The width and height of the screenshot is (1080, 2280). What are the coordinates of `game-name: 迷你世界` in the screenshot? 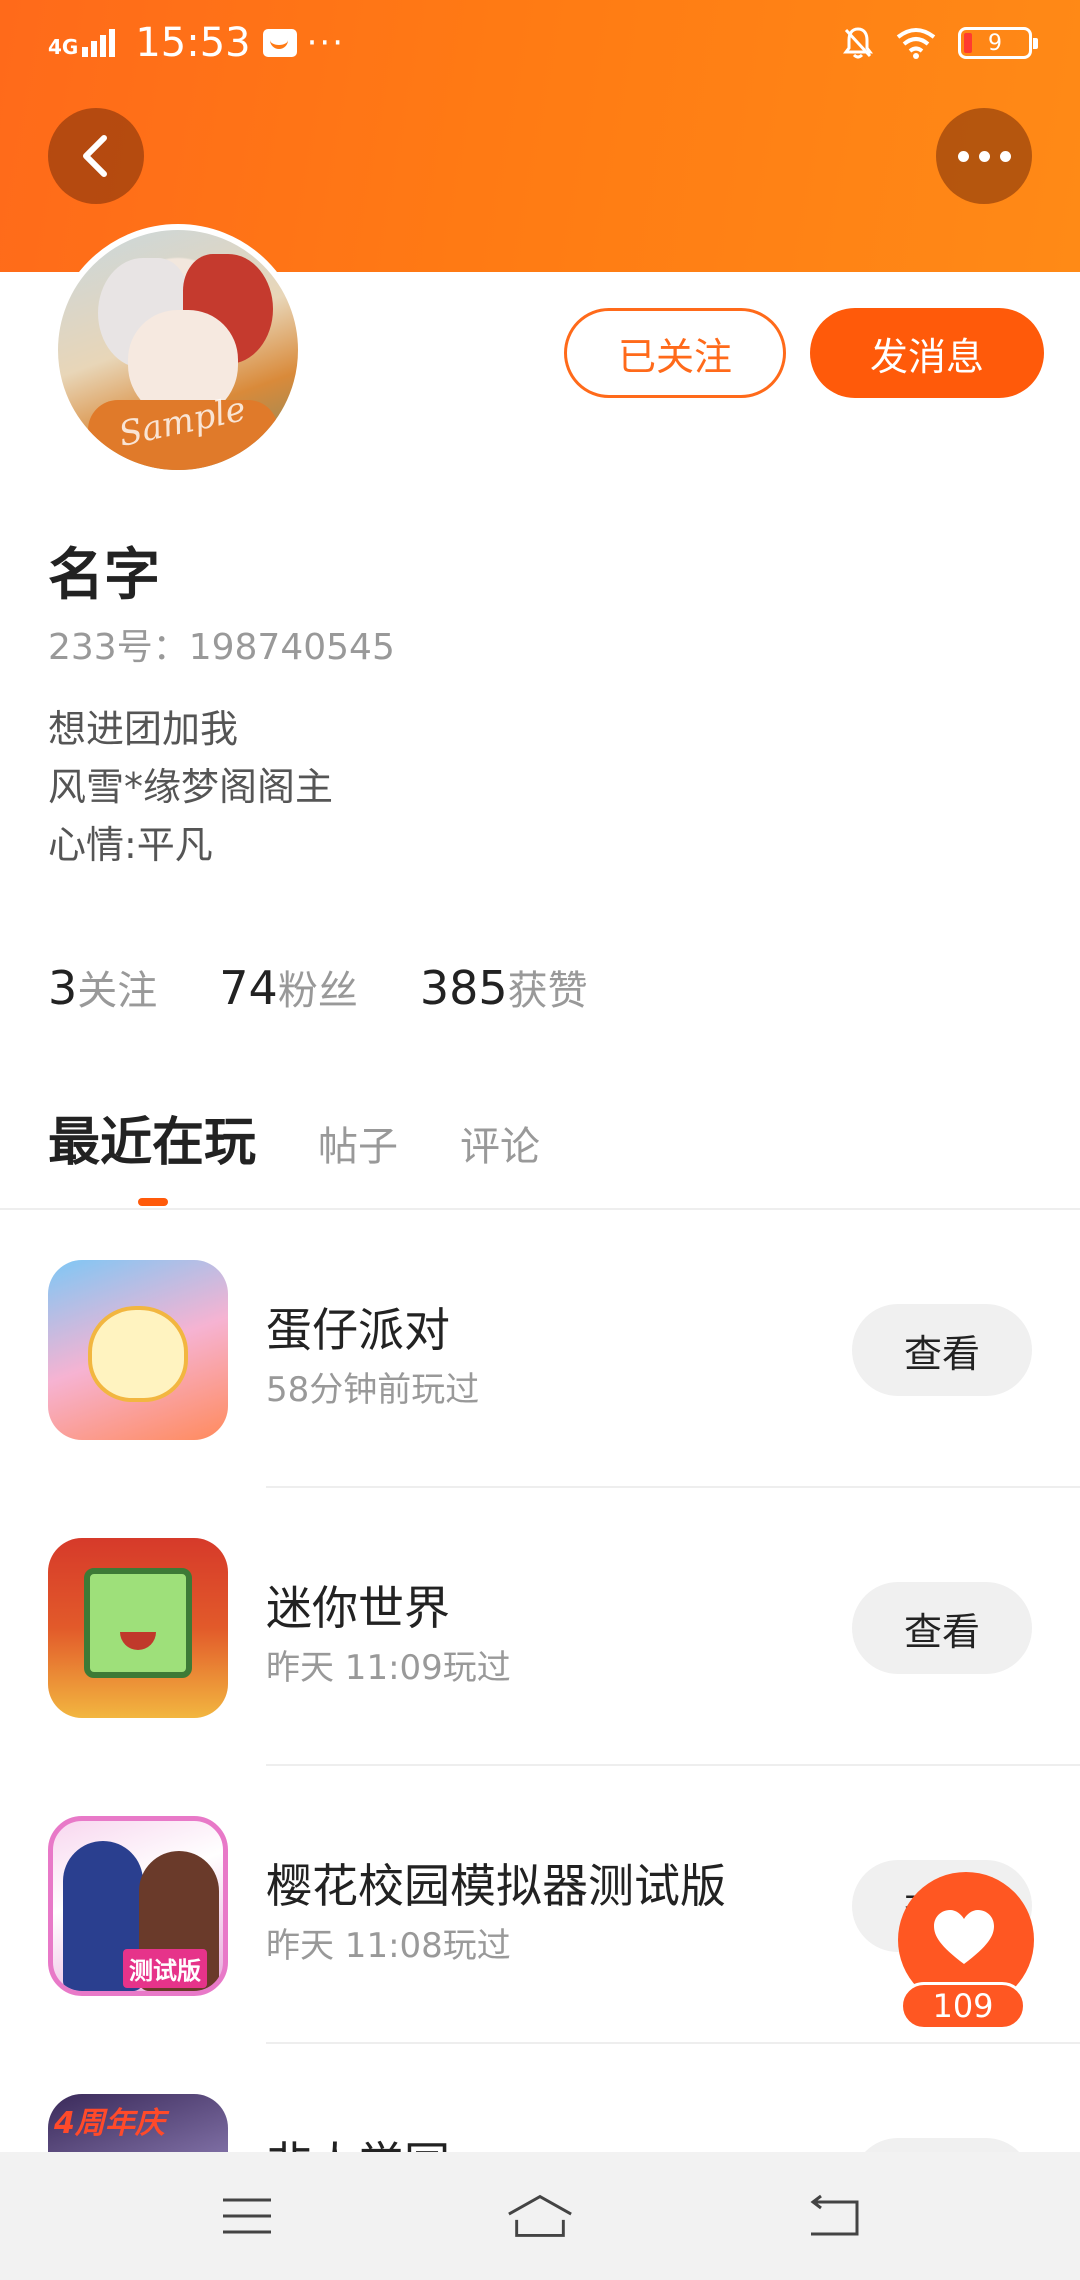 It's located at (358, 1608).